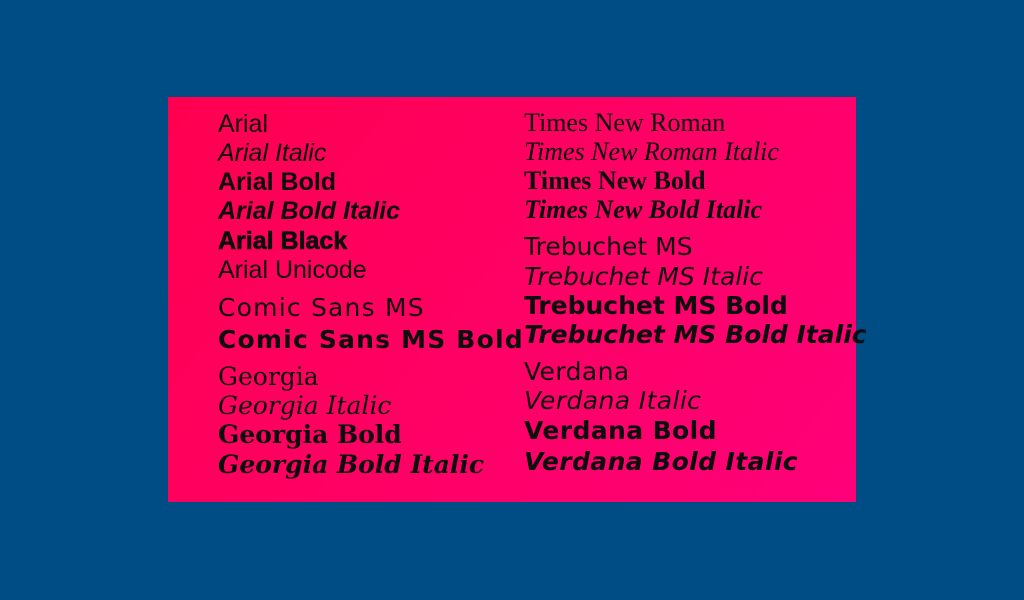 This screenshot has width=1024, height=600. I want to click on font-sample-label: Times New Roman, so click(625, 122).